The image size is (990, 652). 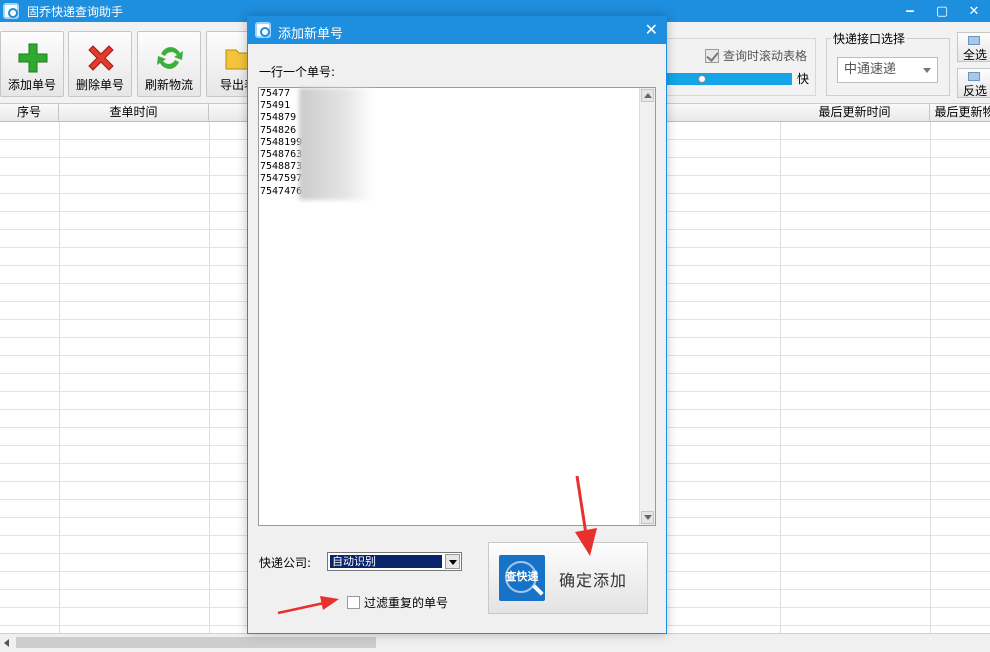 I want to click on window-title: 固乔快递查询助手, so click(x=75, y=11).